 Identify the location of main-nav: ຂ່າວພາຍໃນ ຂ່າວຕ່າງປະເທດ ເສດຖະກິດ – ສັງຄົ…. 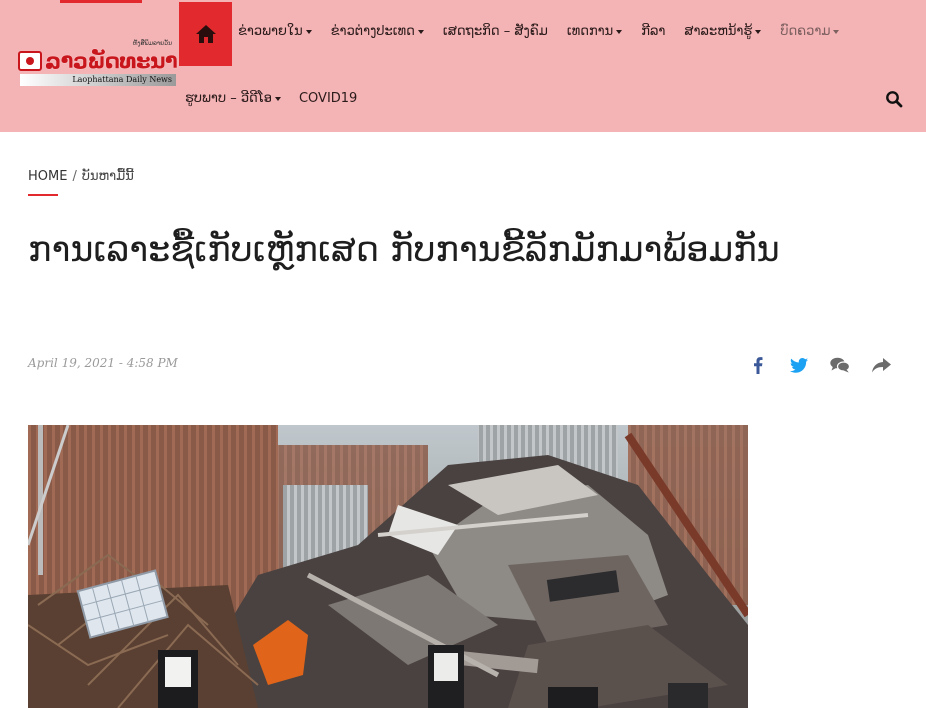
(548, 31).